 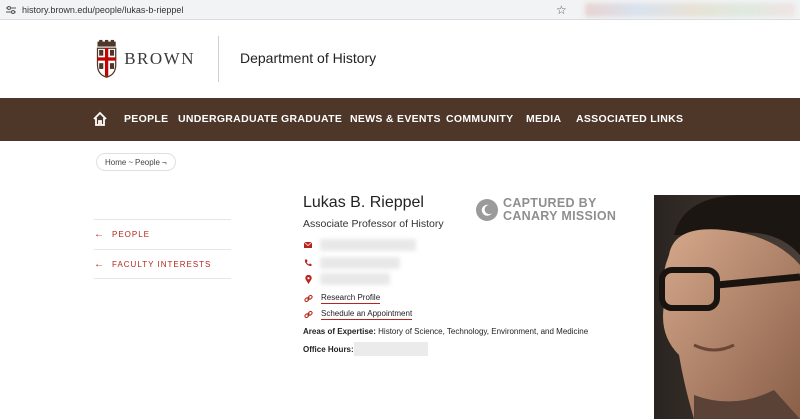 I want to click on side-nav-faculty-interests: ← FACULTY INTERESTS, so click(x=162, y=264).